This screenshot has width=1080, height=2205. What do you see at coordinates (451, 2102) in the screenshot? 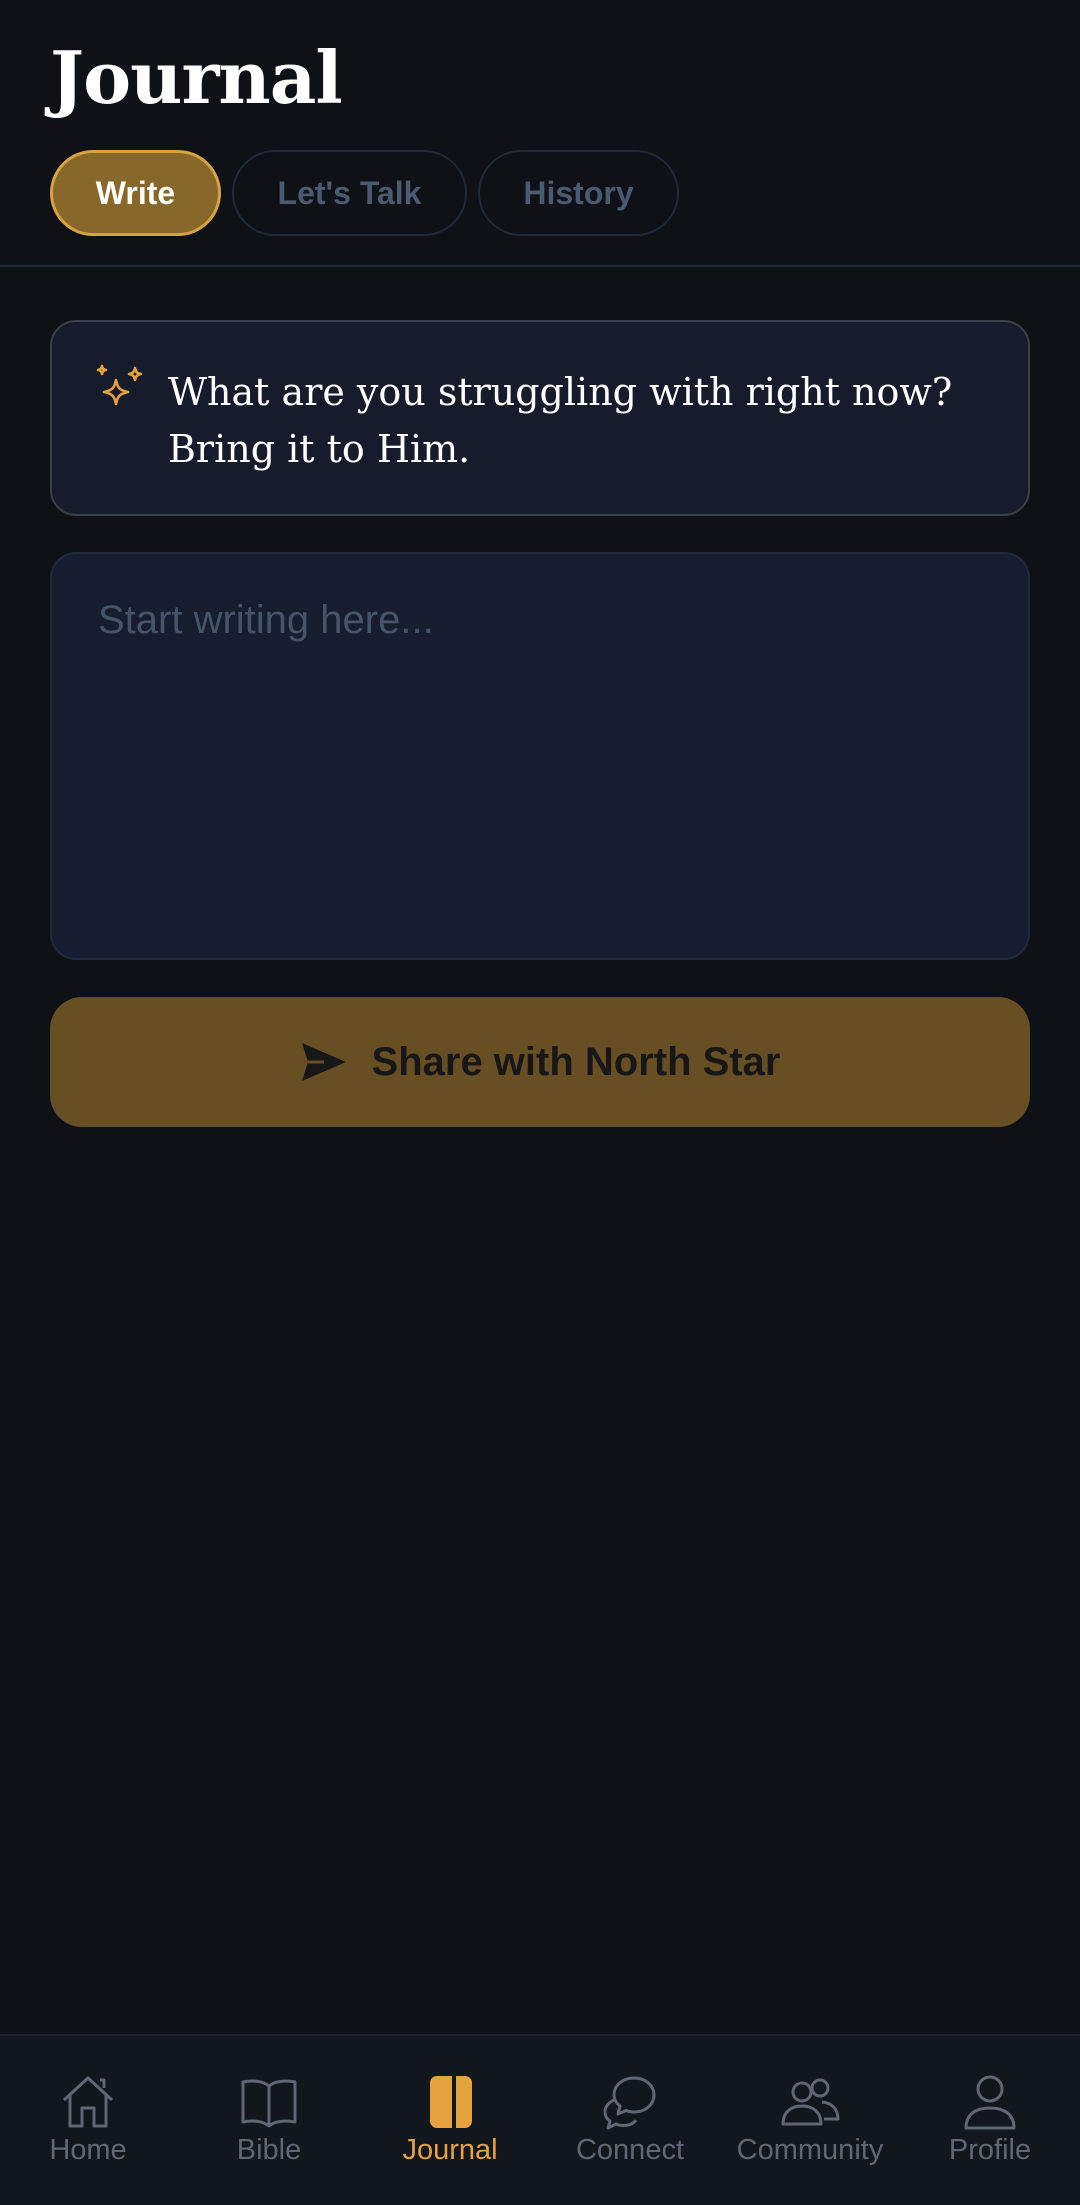
I see `journal-icon` at bounding box center [451, 2102].